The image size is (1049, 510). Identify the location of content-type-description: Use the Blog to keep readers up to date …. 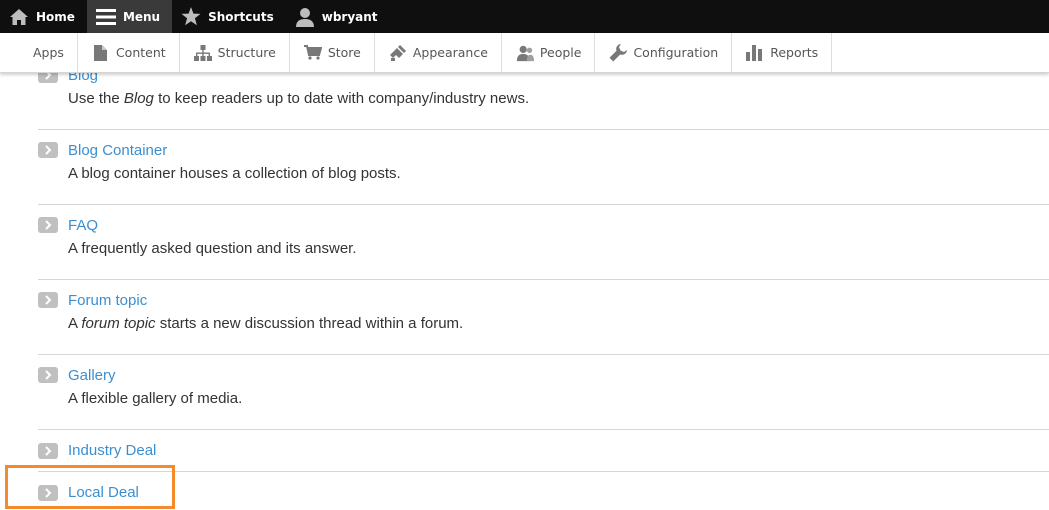
(299, 98).